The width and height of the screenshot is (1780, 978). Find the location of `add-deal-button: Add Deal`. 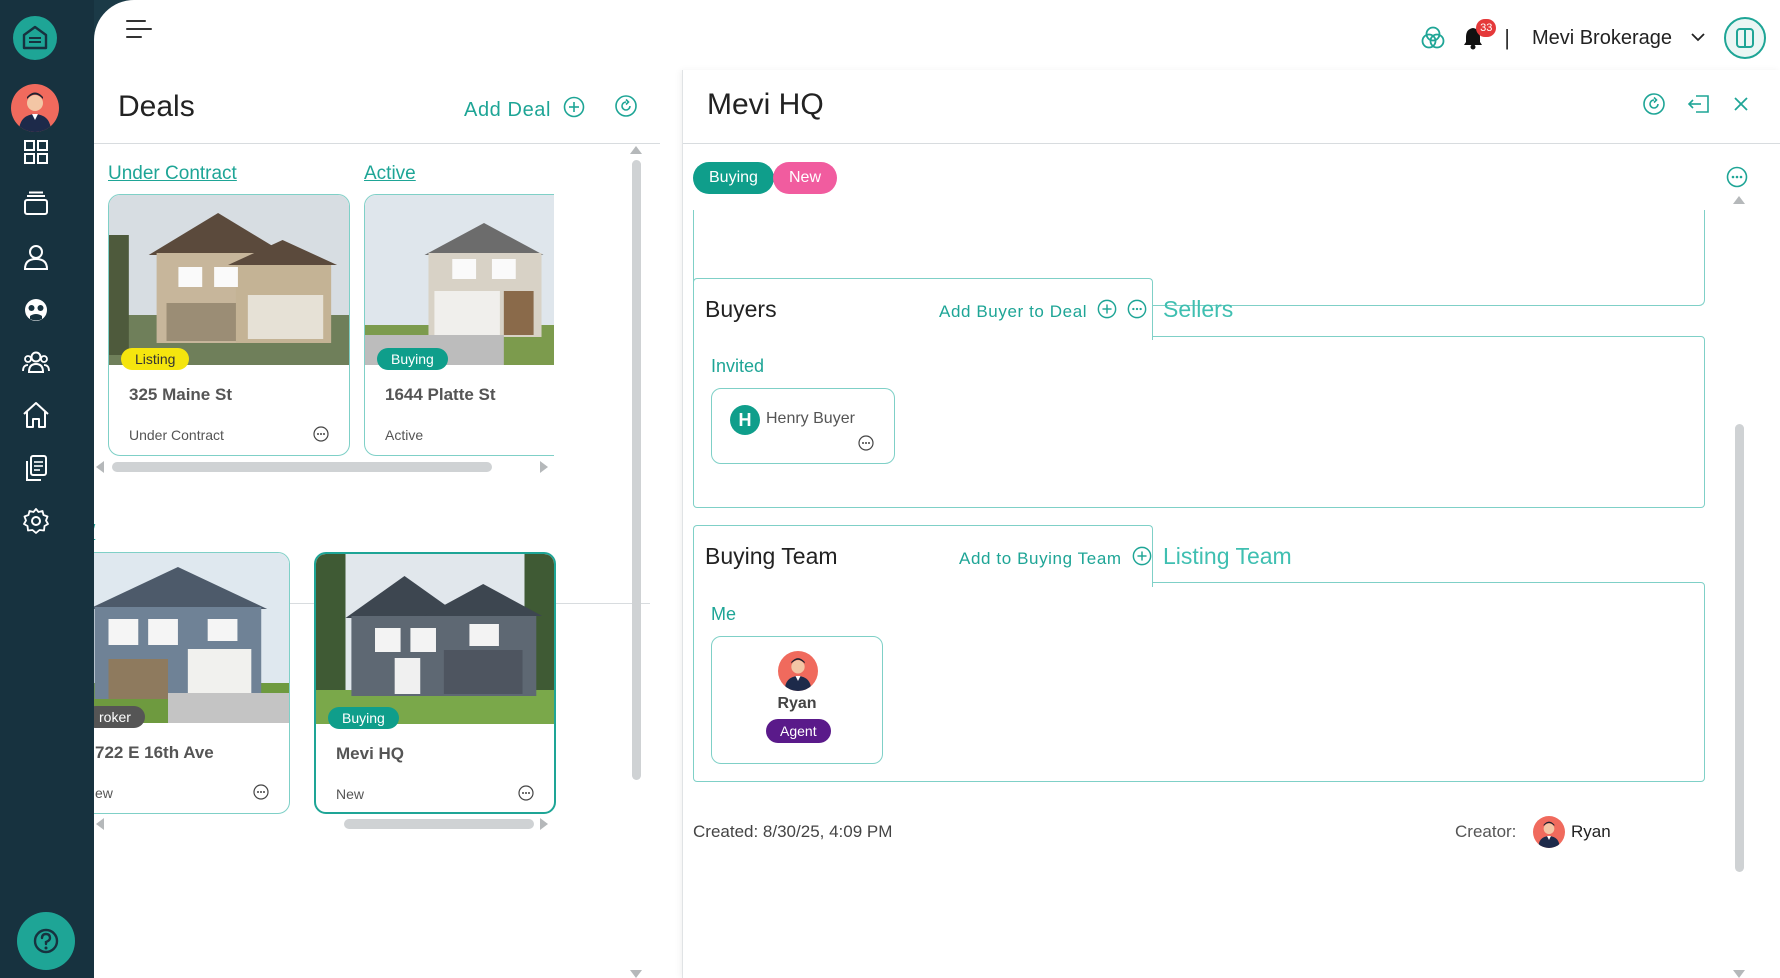

add-deal-button: Add Deal is located at coordinates (524, 110).